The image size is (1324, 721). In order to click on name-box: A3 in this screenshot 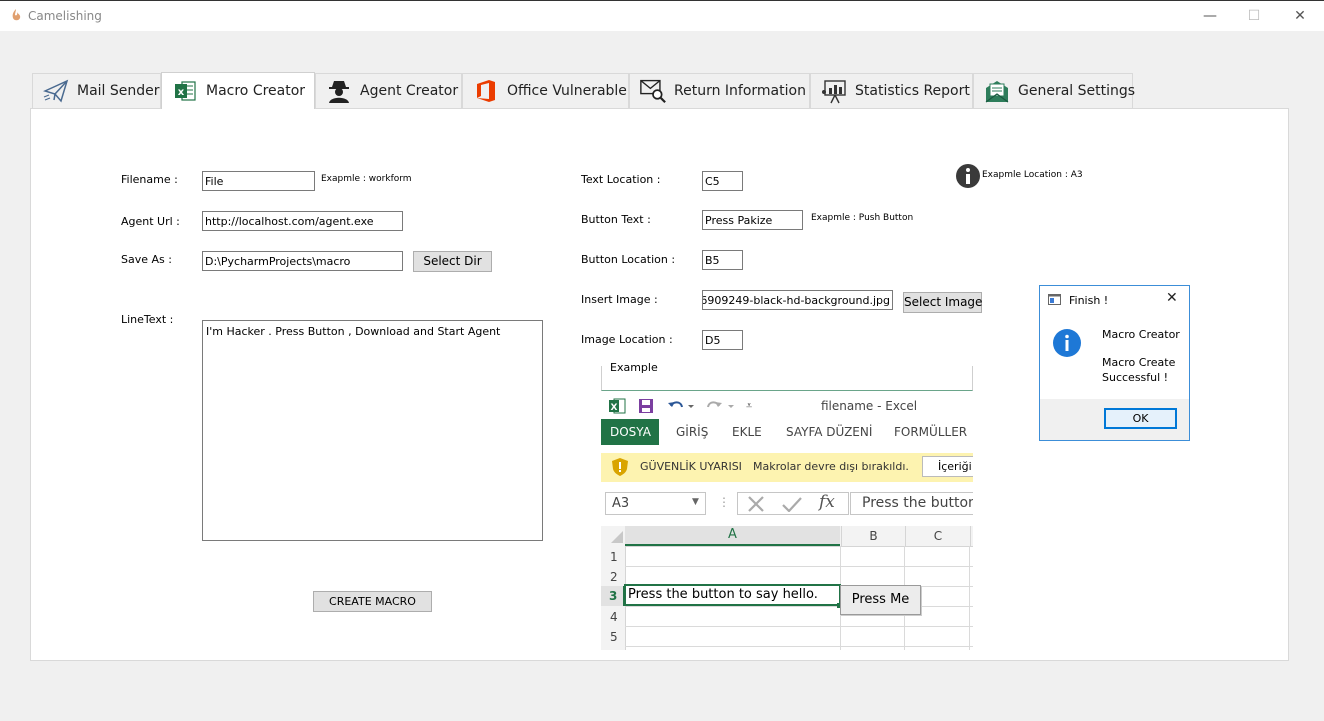, I will do `click(655, 503)`.